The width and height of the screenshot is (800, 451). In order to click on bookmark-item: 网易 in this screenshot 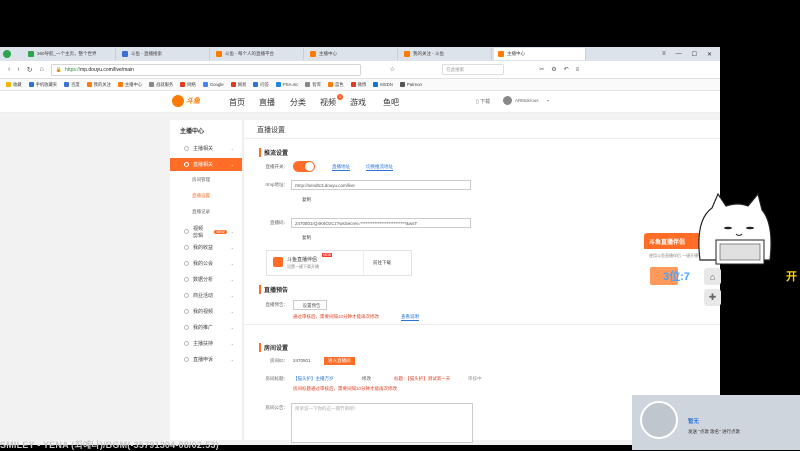, I will do `click(238, 85)`.